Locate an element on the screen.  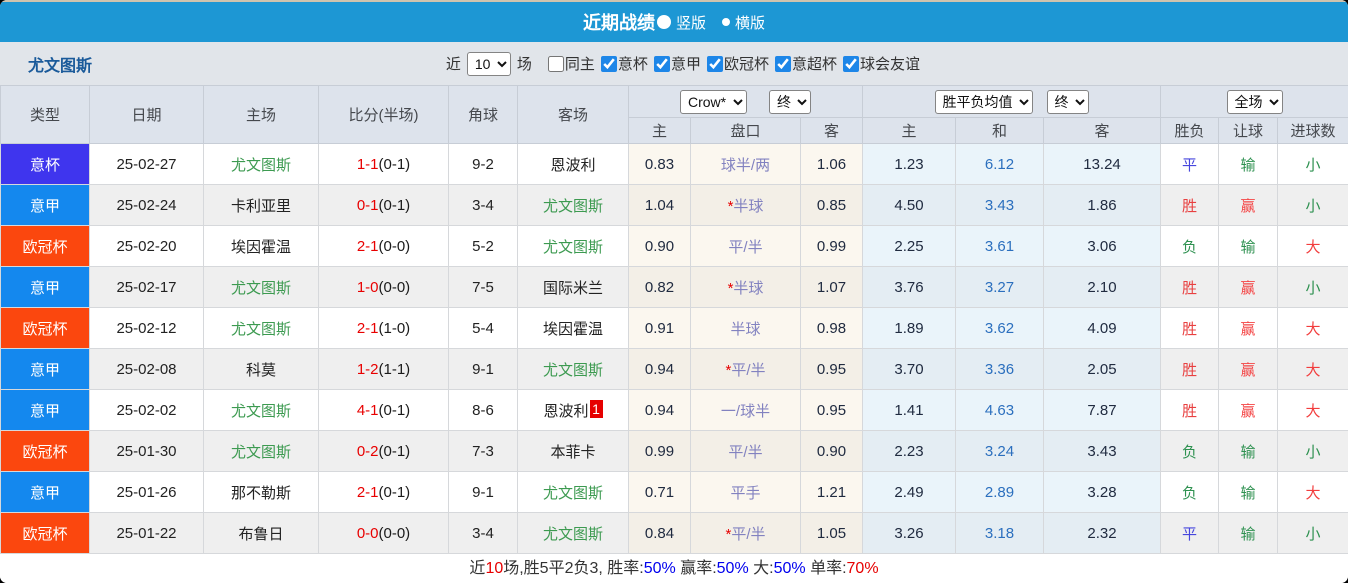
col-header-corner: 角球 is located at coordinates (483, 114).